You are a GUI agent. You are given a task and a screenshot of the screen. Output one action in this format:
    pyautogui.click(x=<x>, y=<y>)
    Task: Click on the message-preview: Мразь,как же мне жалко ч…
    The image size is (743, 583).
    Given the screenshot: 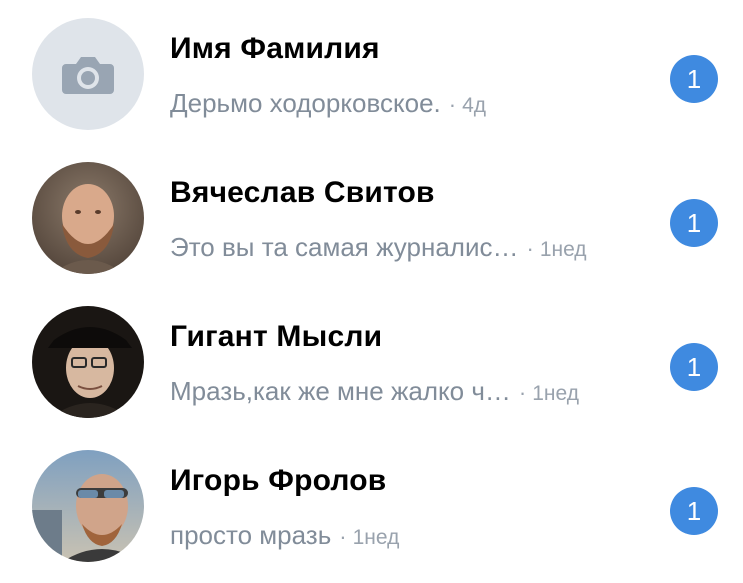 What is the action you would take?
    pyautogui.click(x=340, y=391)
    